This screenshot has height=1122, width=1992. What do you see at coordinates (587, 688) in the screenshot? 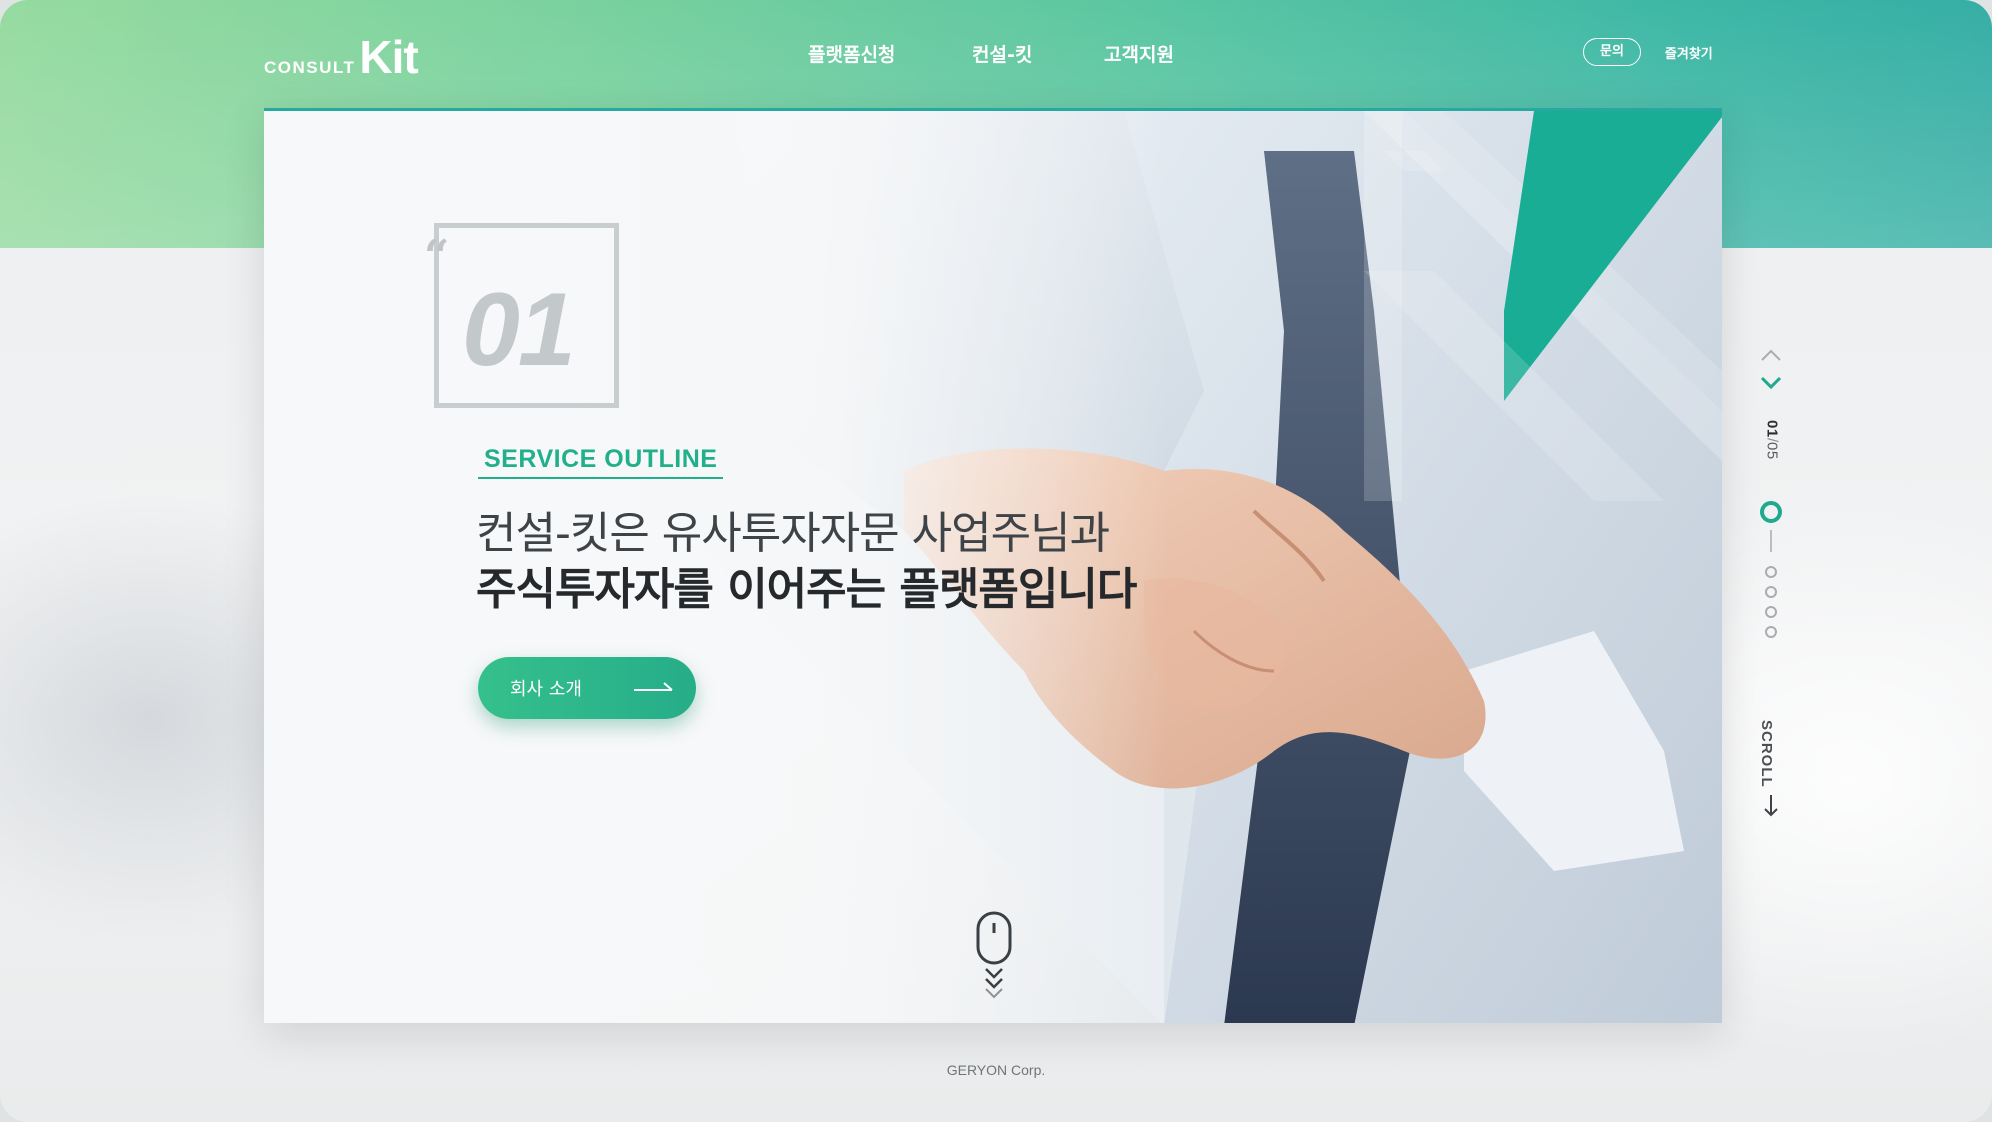
I see `company-intro-button: 회사 소개` at bounding box center [587, 688].